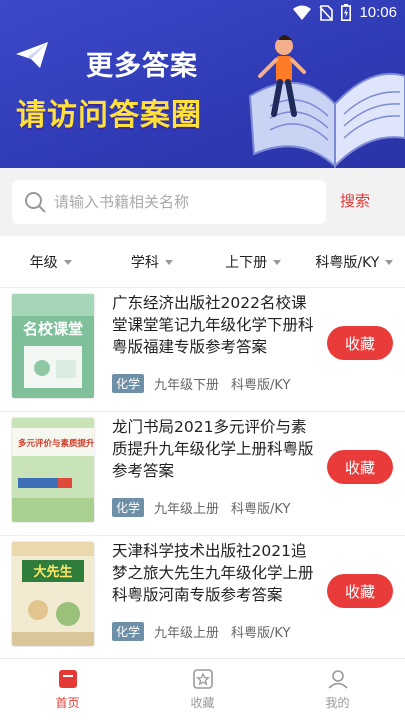 Image resolution: width=405 pixels, height=720 pixels. I want to click on filter-volume-label: 上下册, so click(246, 262).